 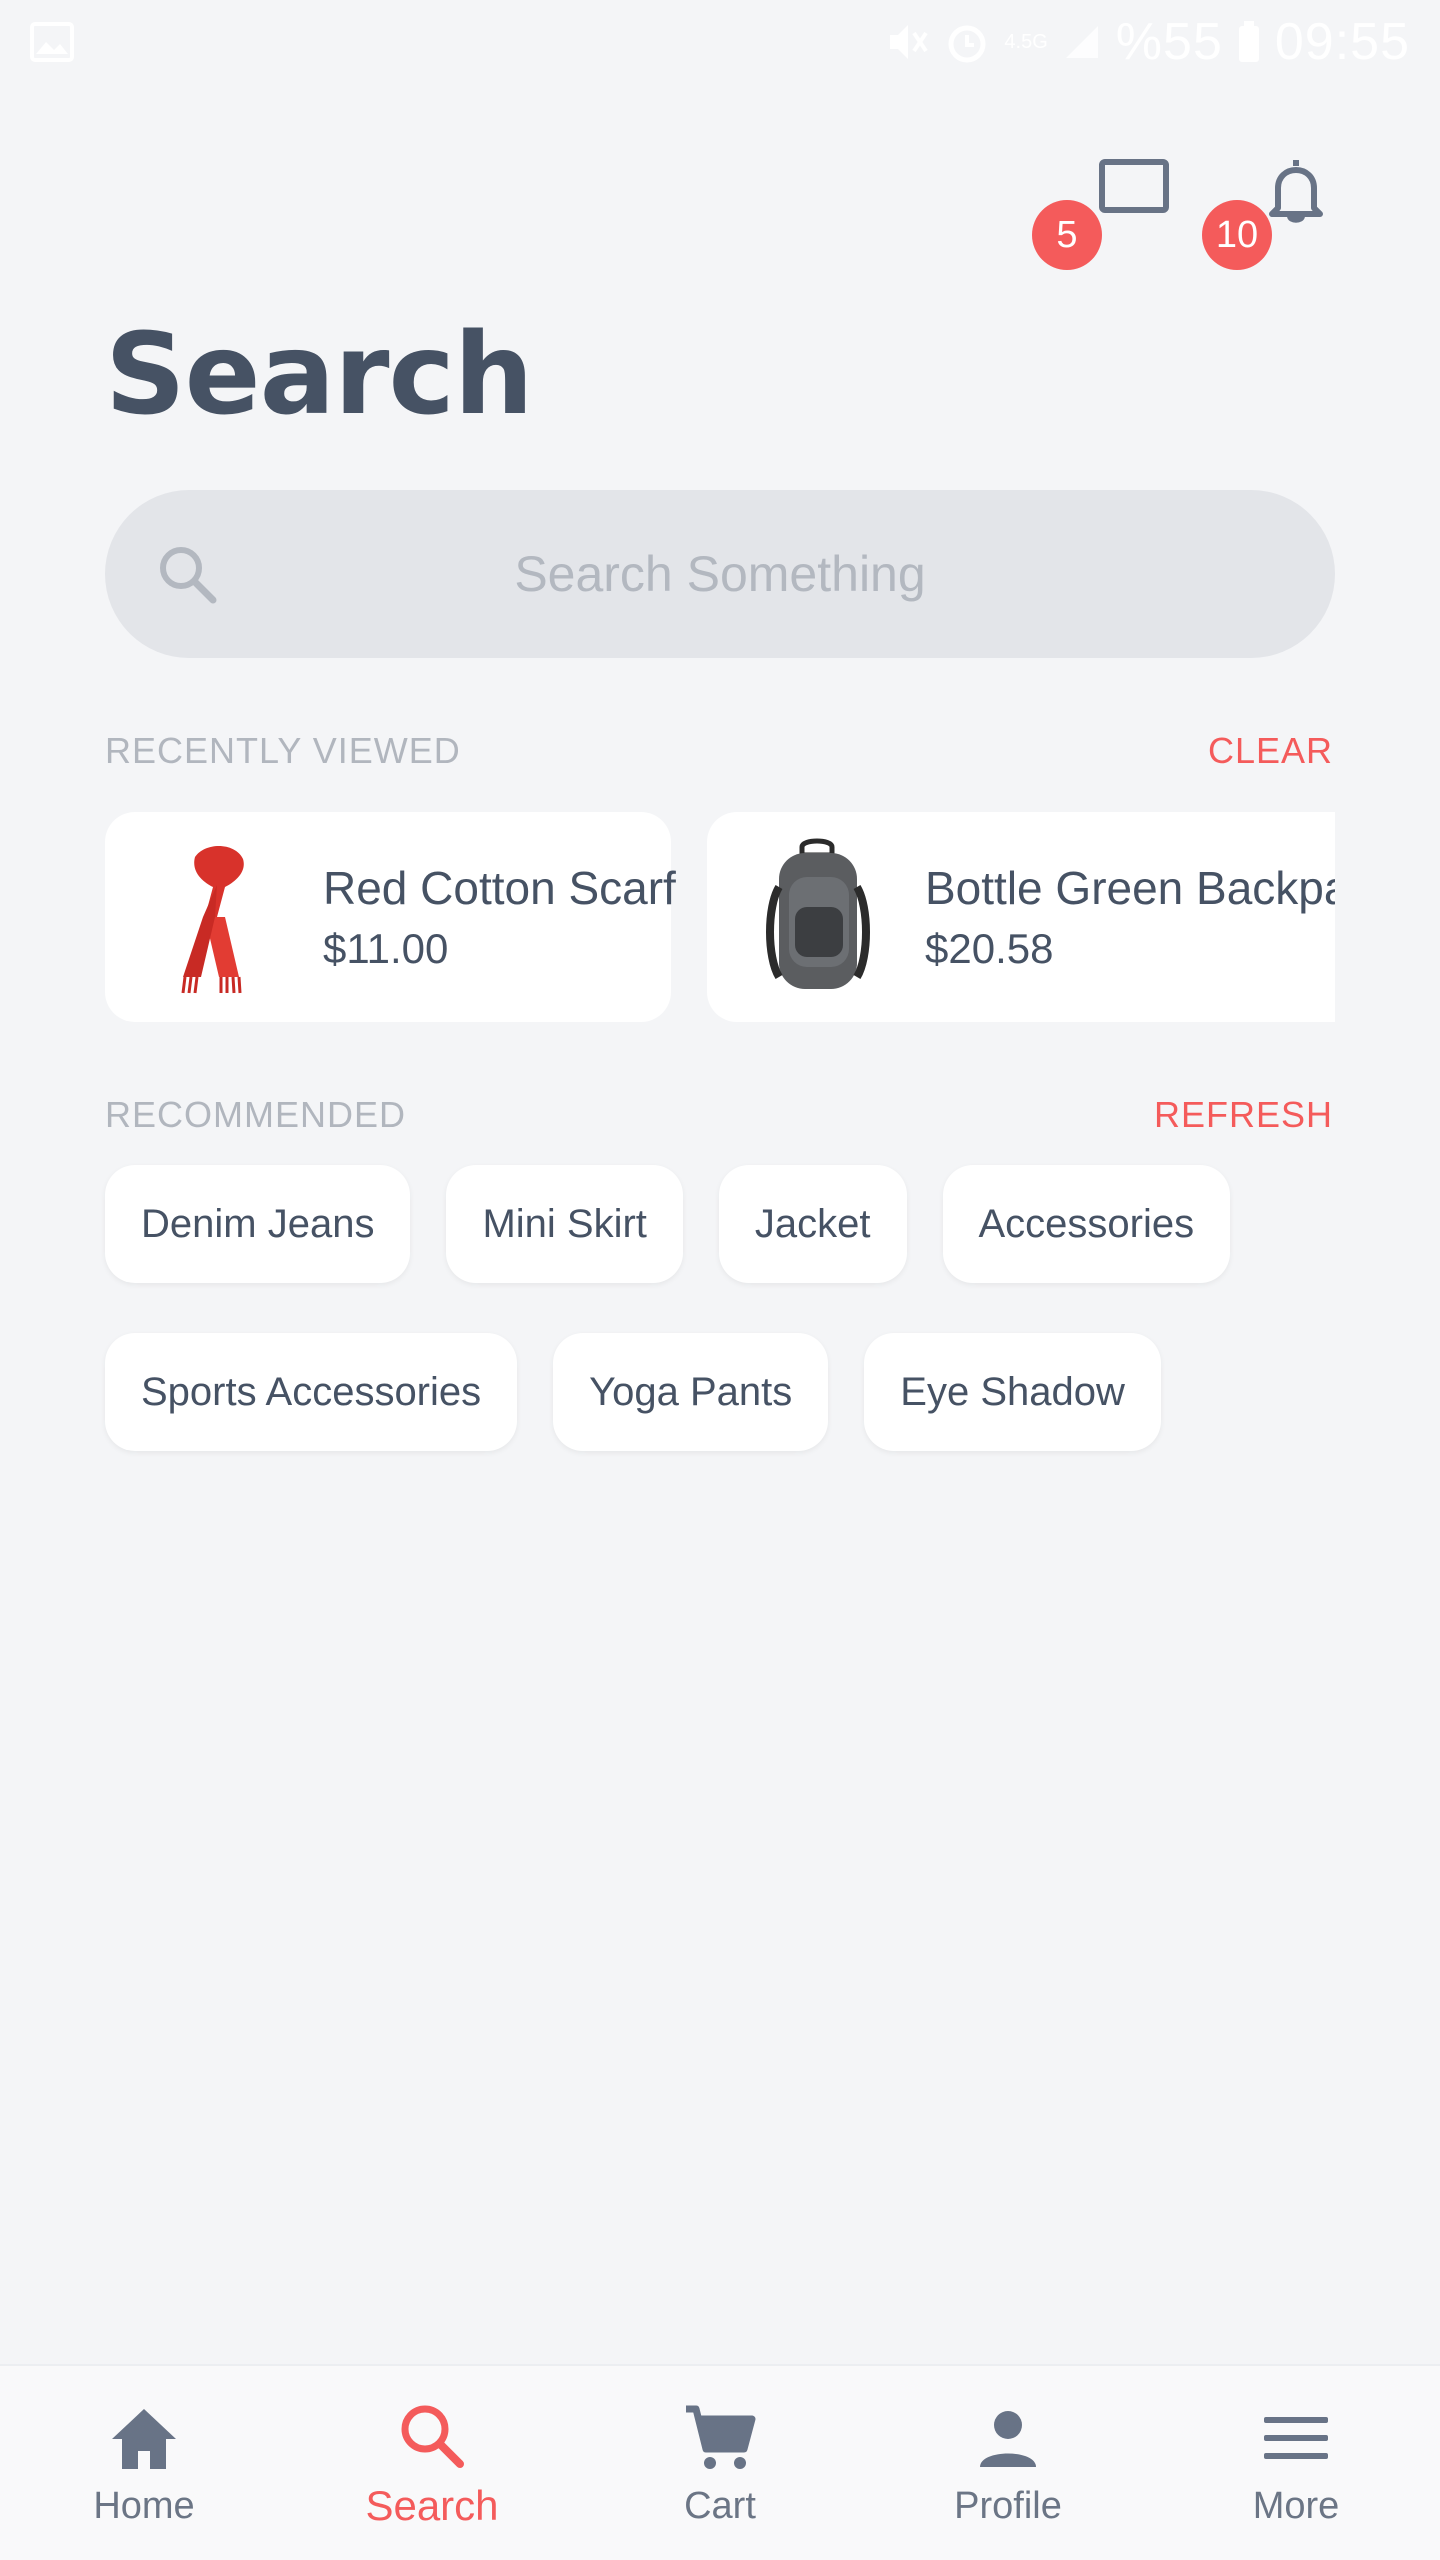 What do you see at coordinates (1237, 235) in the screenshot?
I see `notifications-badge: 10` at bounding box center [1237, 235].